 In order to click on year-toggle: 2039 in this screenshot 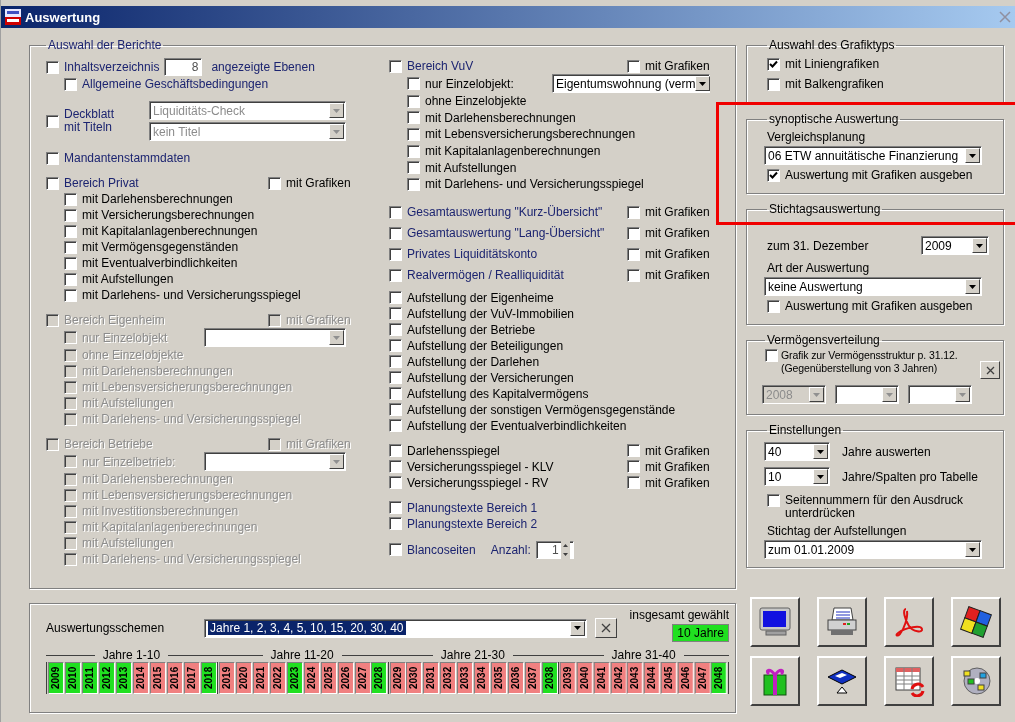, I will do `click(568, 678)`.